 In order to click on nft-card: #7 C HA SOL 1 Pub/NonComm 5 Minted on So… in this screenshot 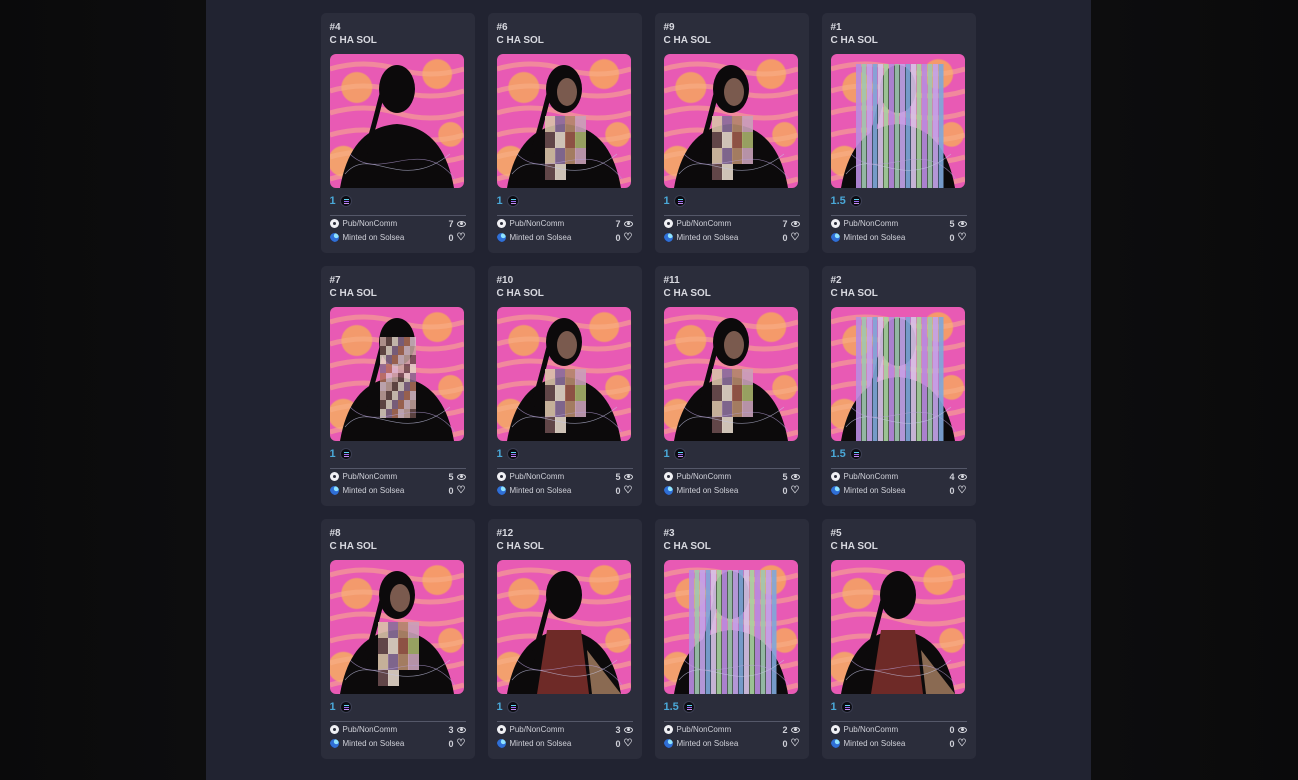, I will do `click(397, 386)`.